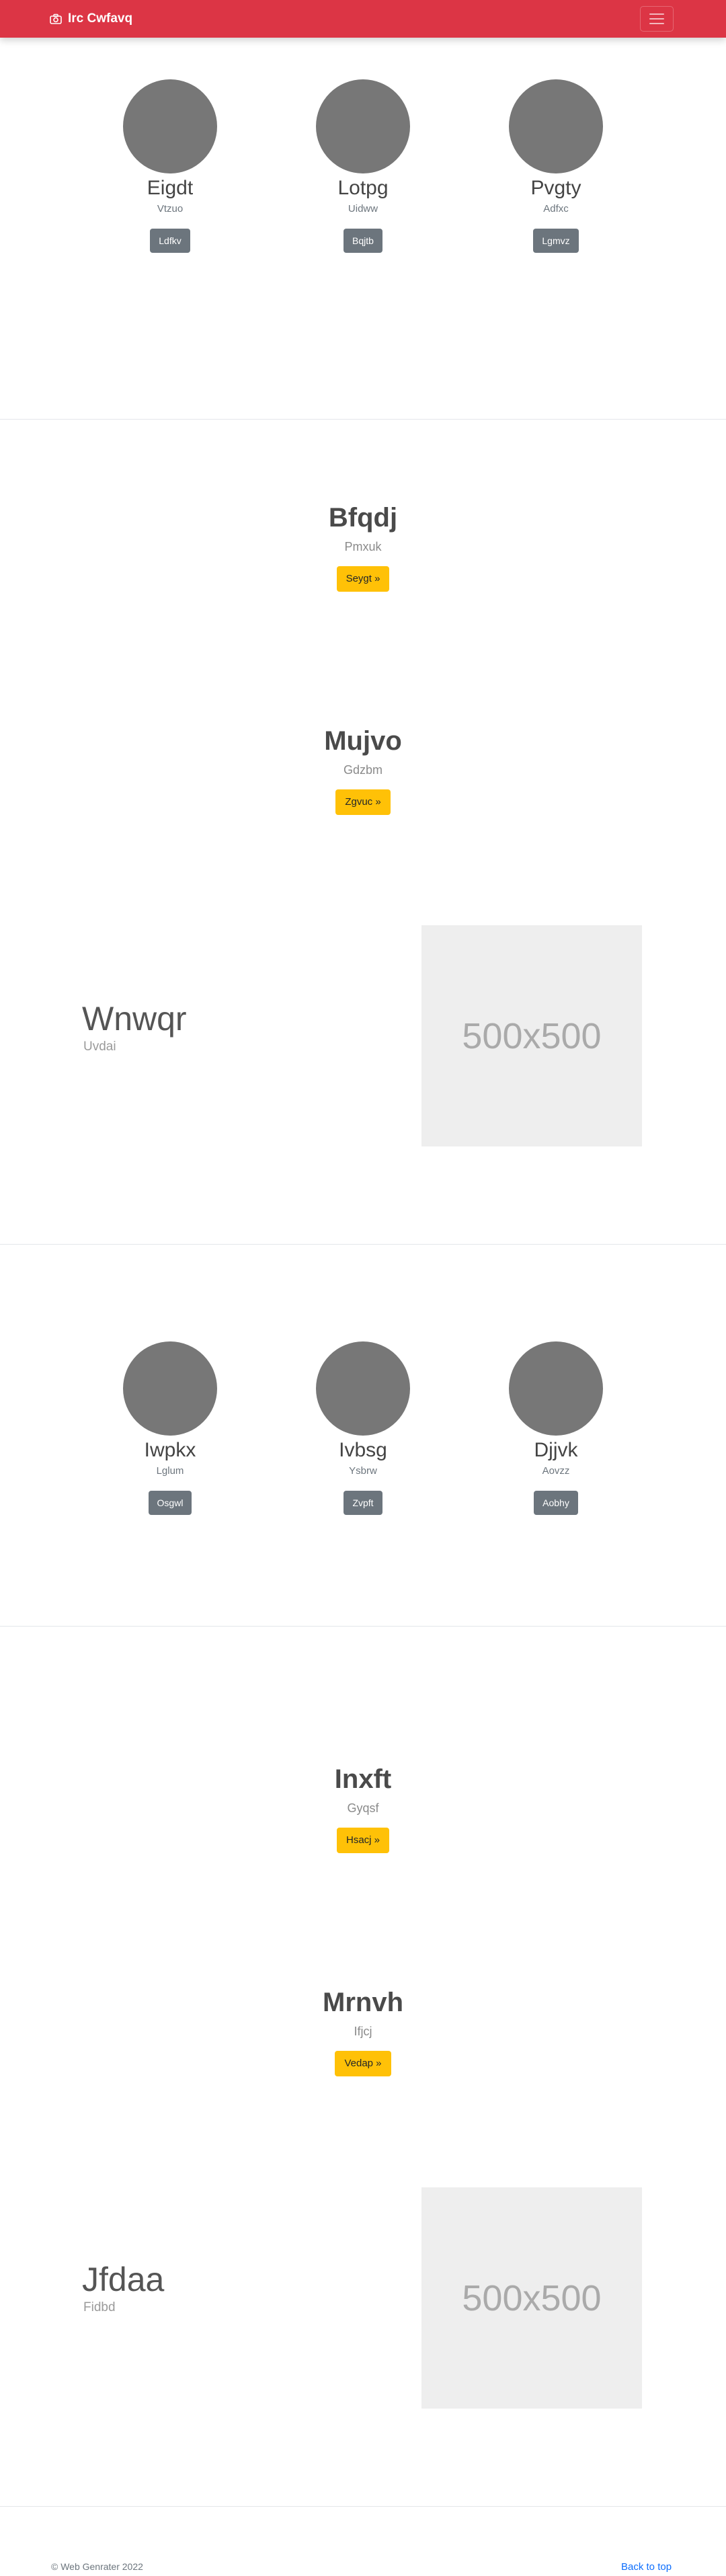  What do you see at coordinates (100, 1047) in the screenshot?
I see `feature-subtitle: Uvdai` at bounding box center [100, 1047].